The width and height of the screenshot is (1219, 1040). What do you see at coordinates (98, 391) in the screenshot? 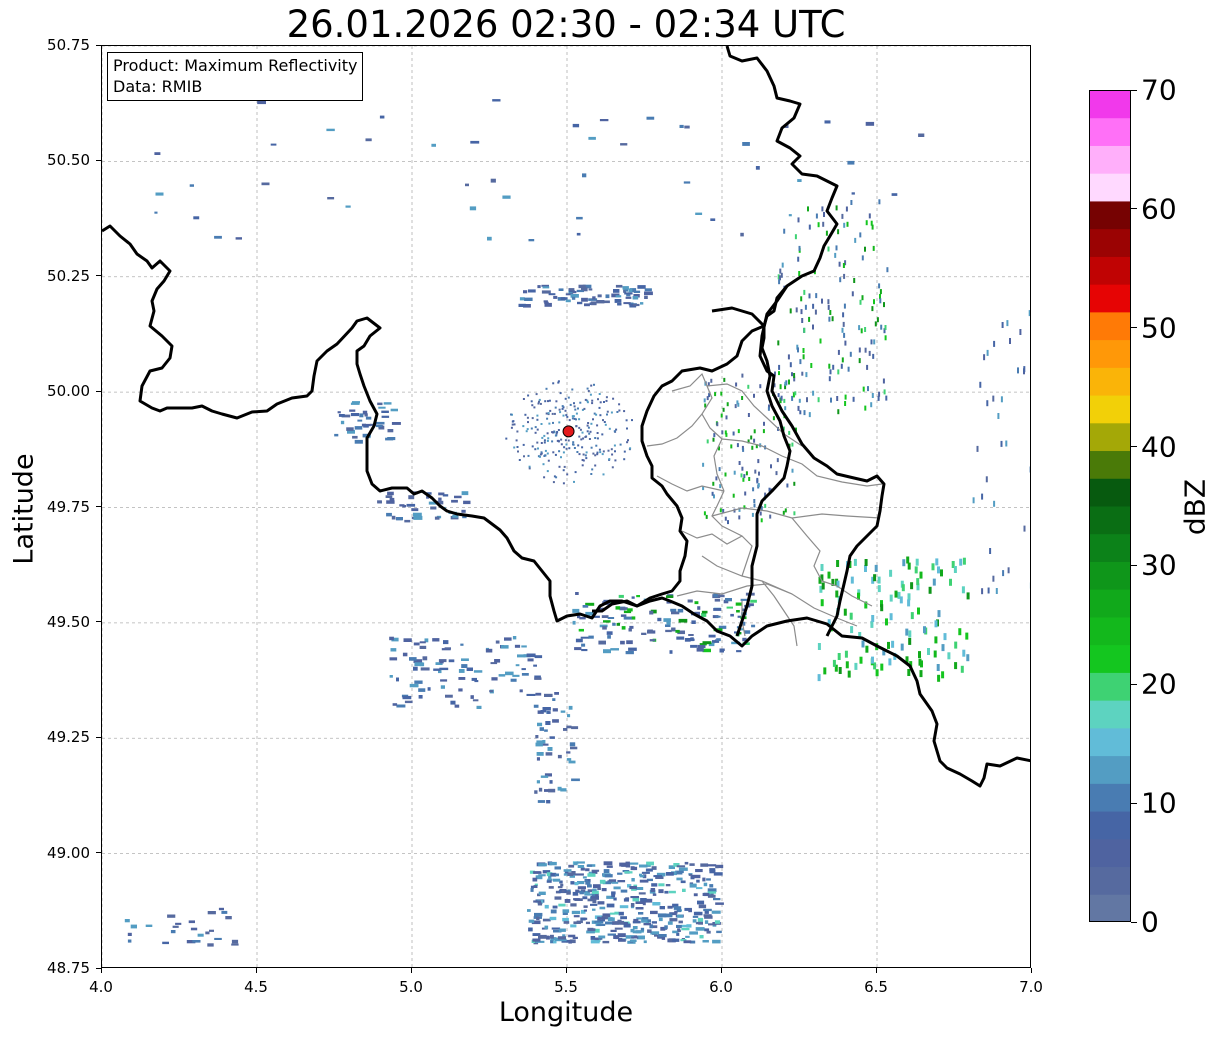
I see `y-tick-mark` at bounding box center [98, 391].